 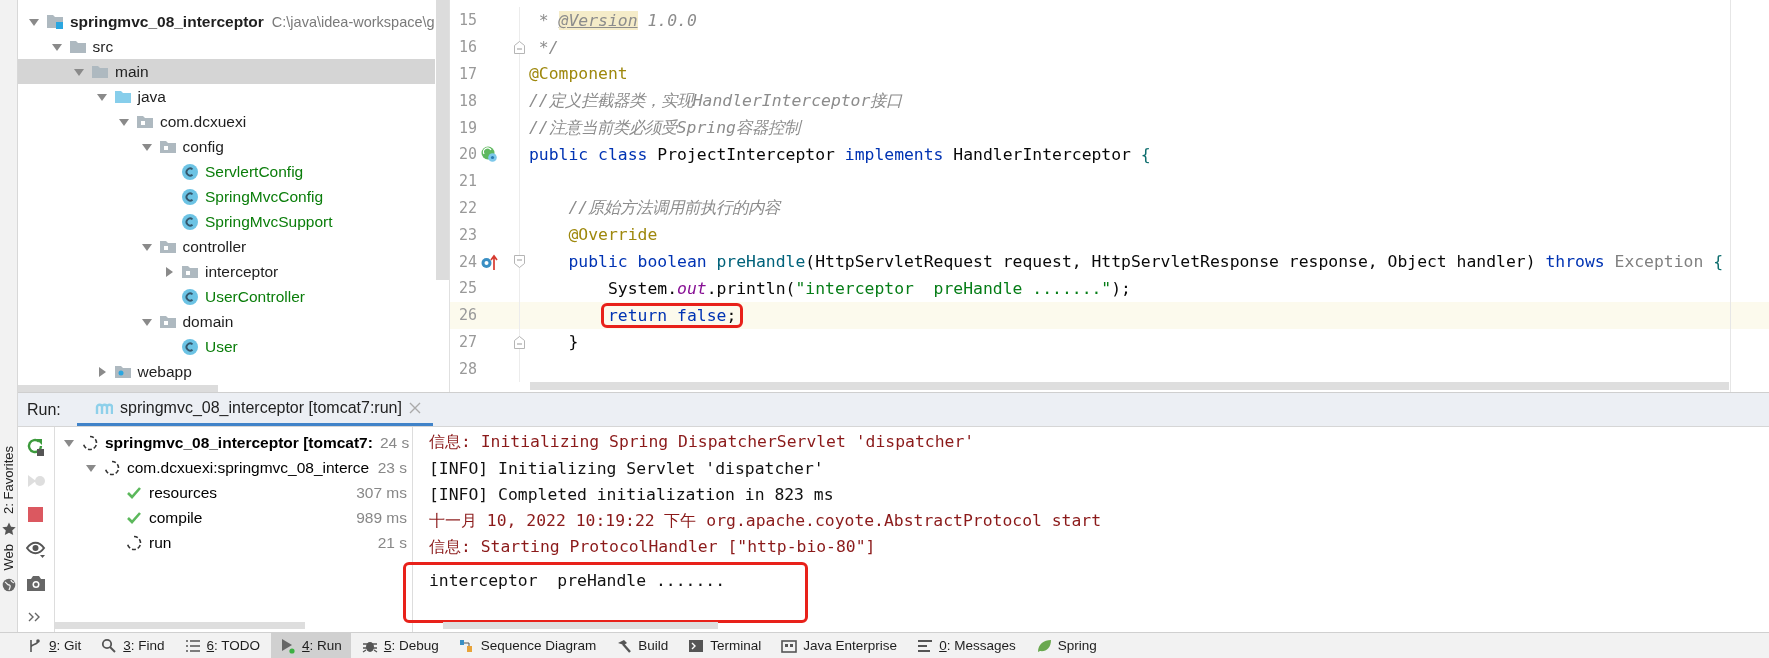 I want to click on run-step: run, so click(x=260, y=542).